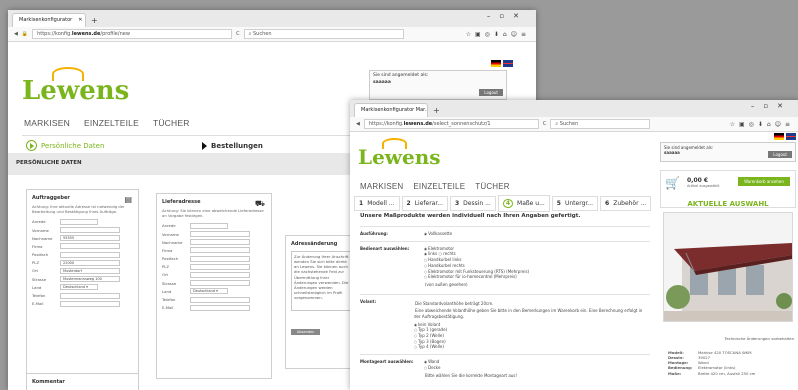 This screenshot has height=390, width=798. Describe the element at coordinates (90, 238) in the screenshot. I see `field-input: 55555` at that location.